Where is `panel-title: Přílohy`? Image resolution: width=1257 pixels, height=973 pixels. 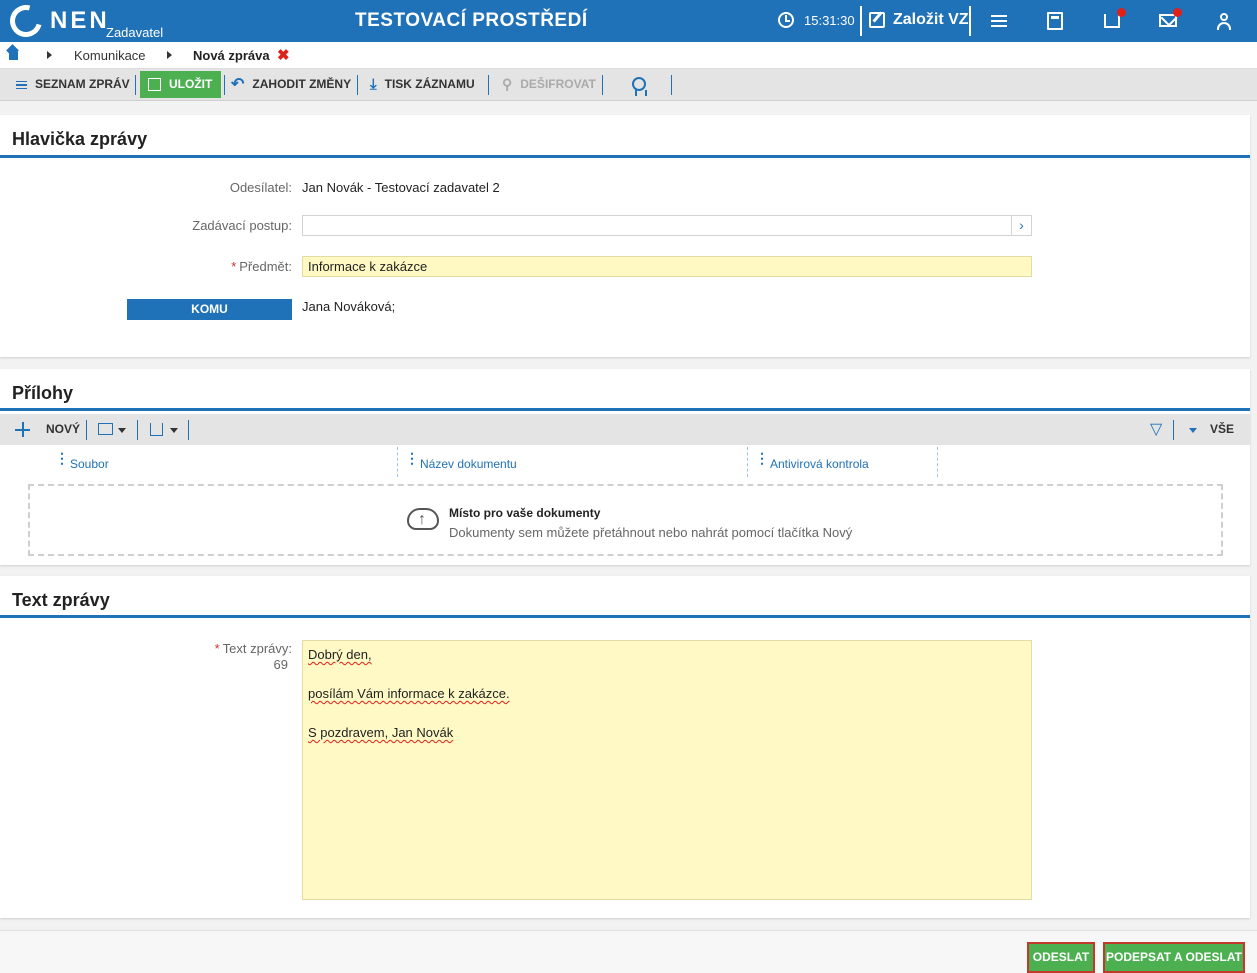
panel-title: Přílohy is located at coordinates (43, 393).